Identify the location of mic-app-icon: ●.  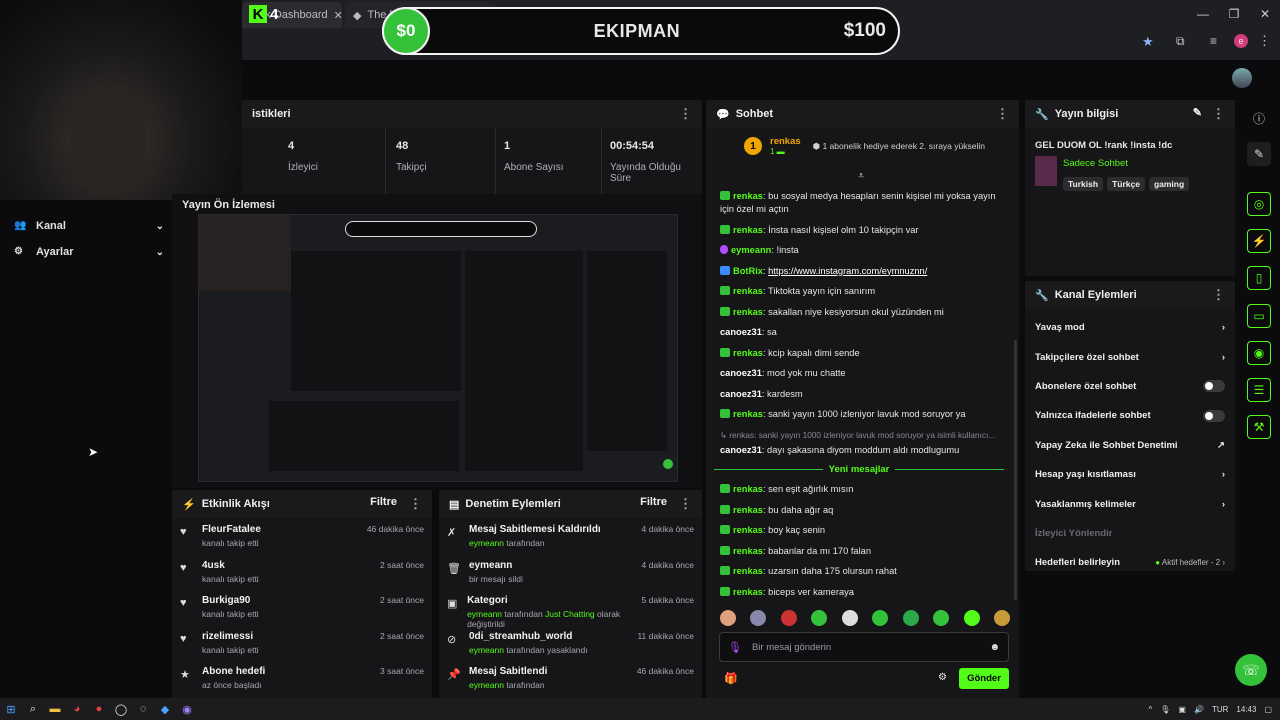
(99, 709).